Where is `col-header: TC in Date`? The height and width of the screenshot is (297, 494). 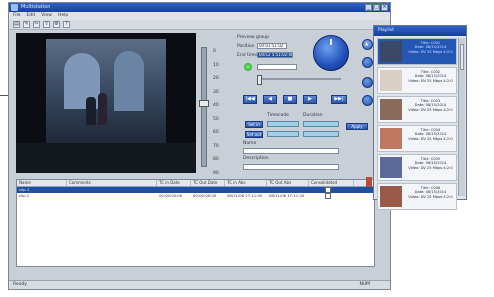
col-header: TC in Date is located at coordinates (174, 183).